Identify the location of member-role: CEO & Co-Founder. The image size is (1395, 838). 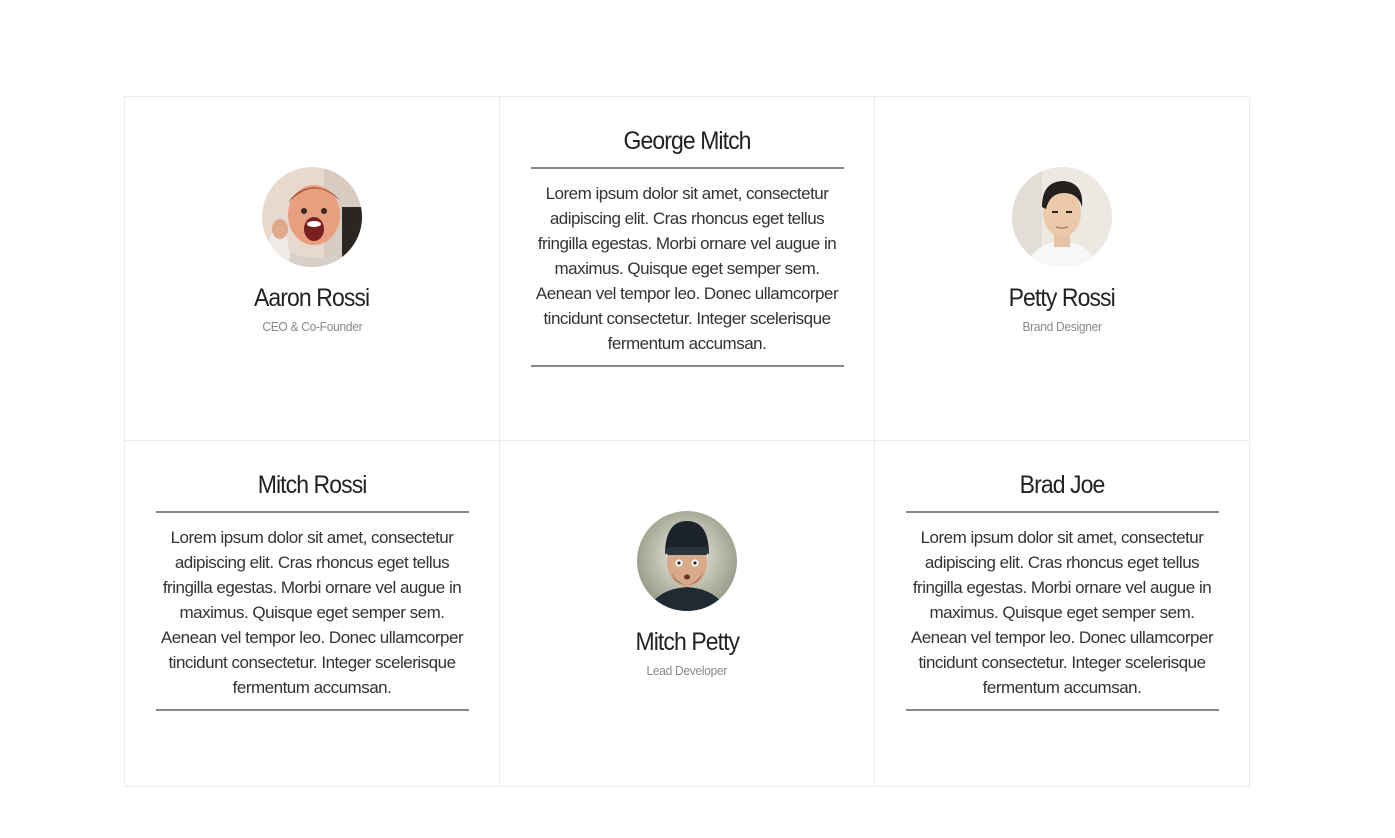
(312, 326).